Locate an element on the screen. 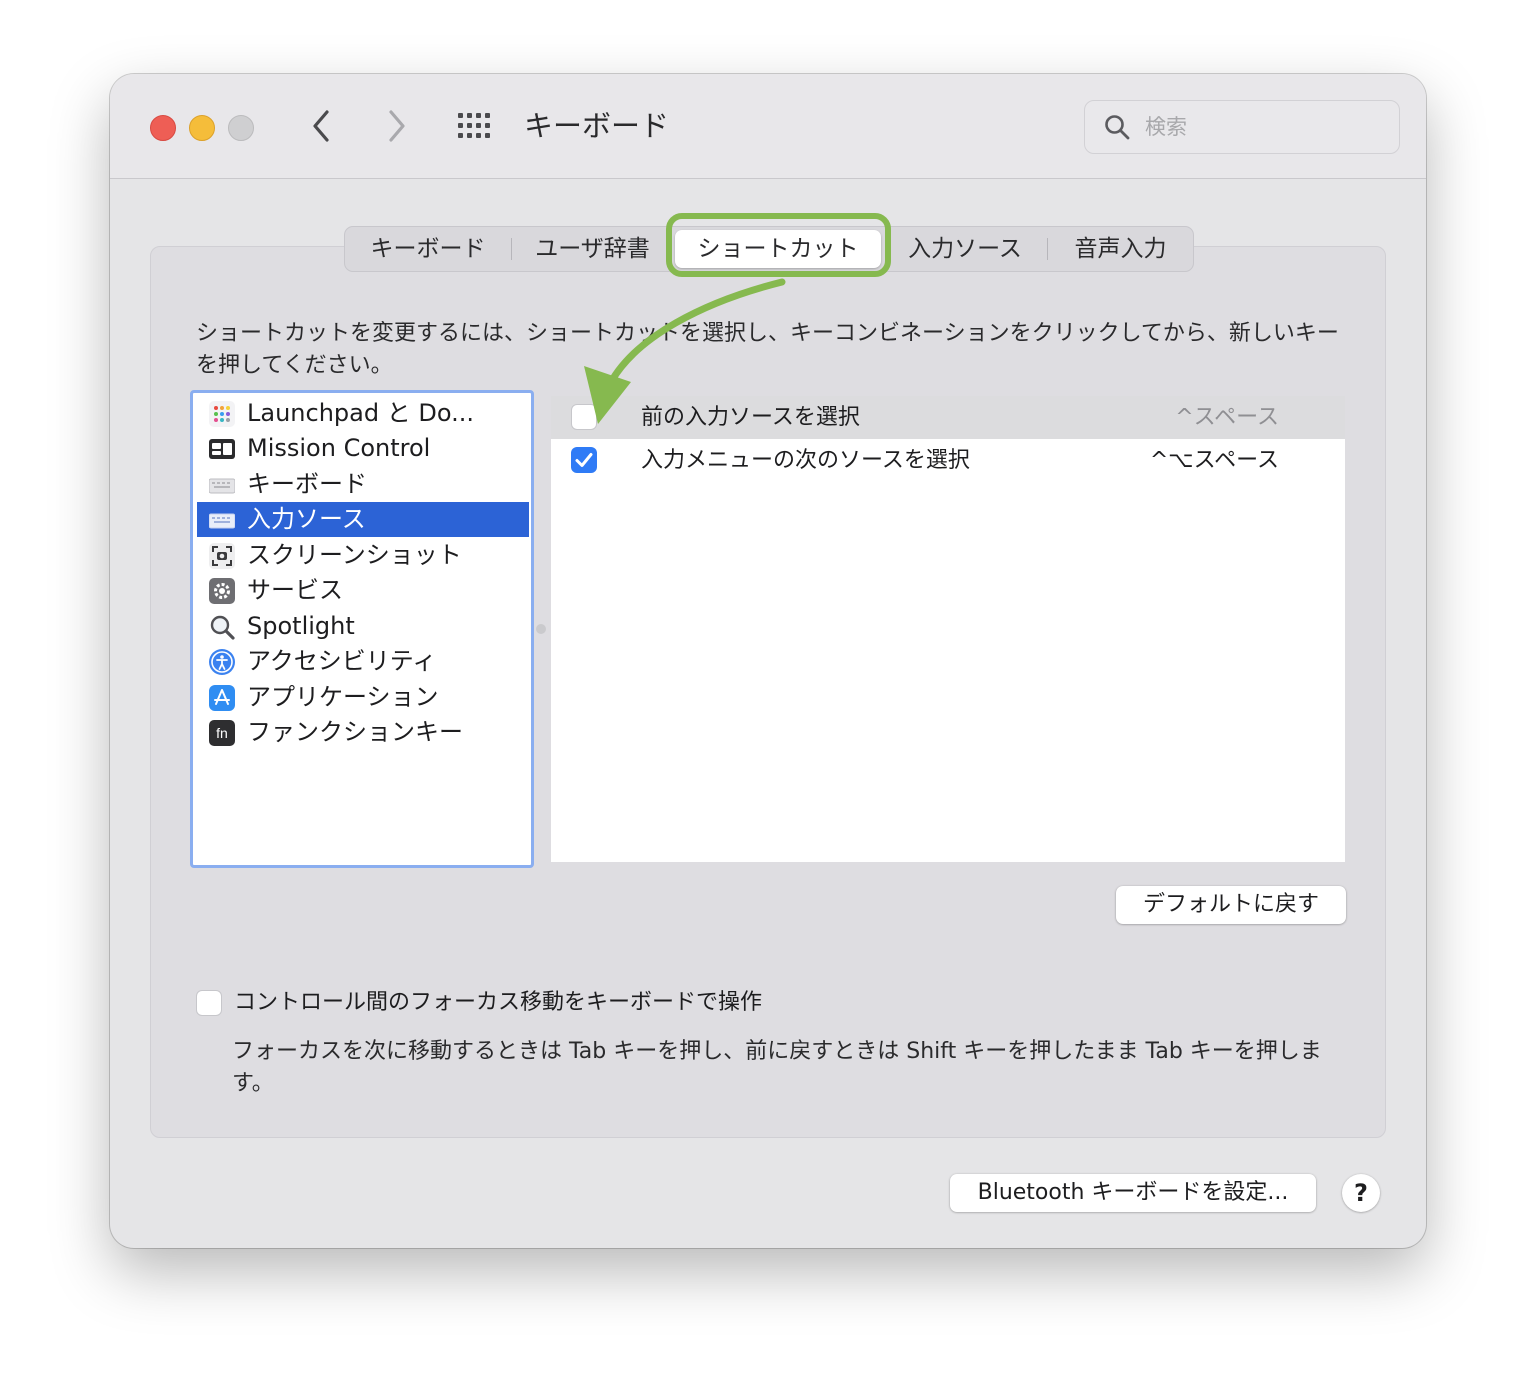 The image size is (1536, 1394). list-item-input-sources: 入力ソース is located at coordinates (363, 519).